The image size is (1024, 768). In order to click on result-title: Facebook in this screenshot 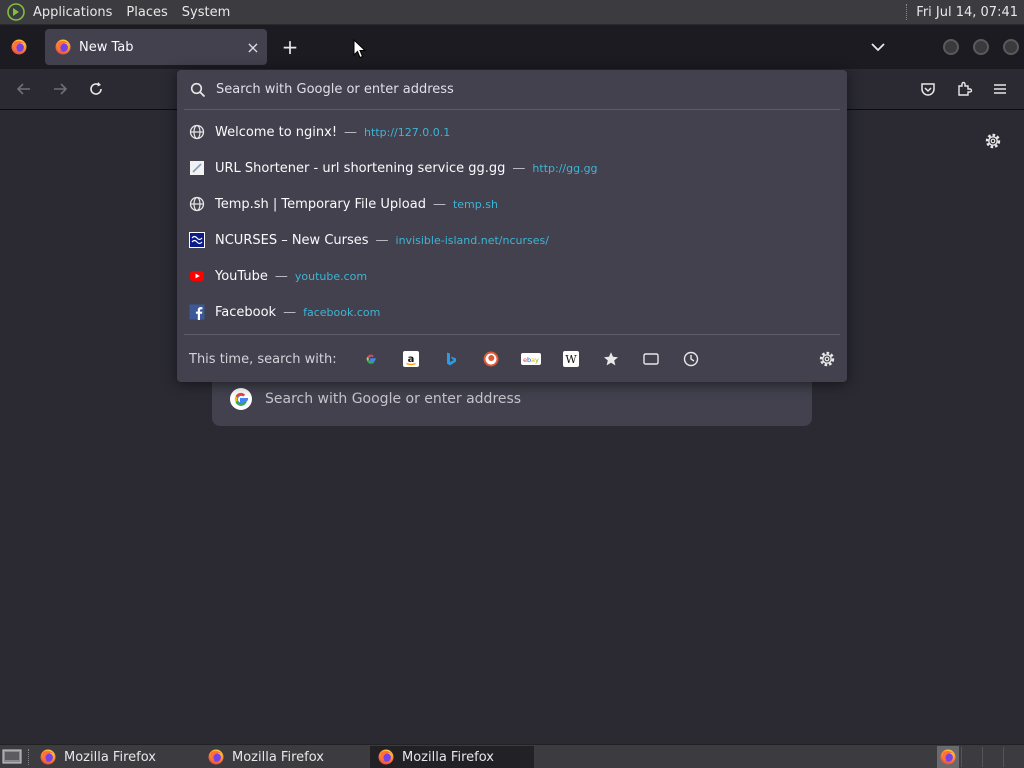, I will do `click(246, 312)`.